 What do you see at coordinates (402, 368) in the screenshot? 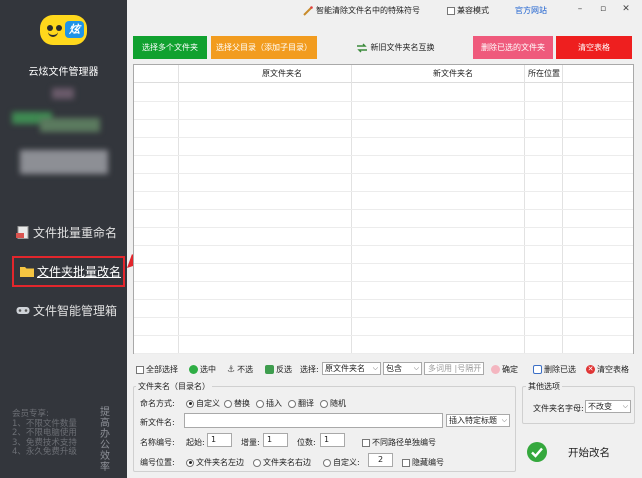
I see `match-select: 包含 ⌵` at bounding box center [402, 368].